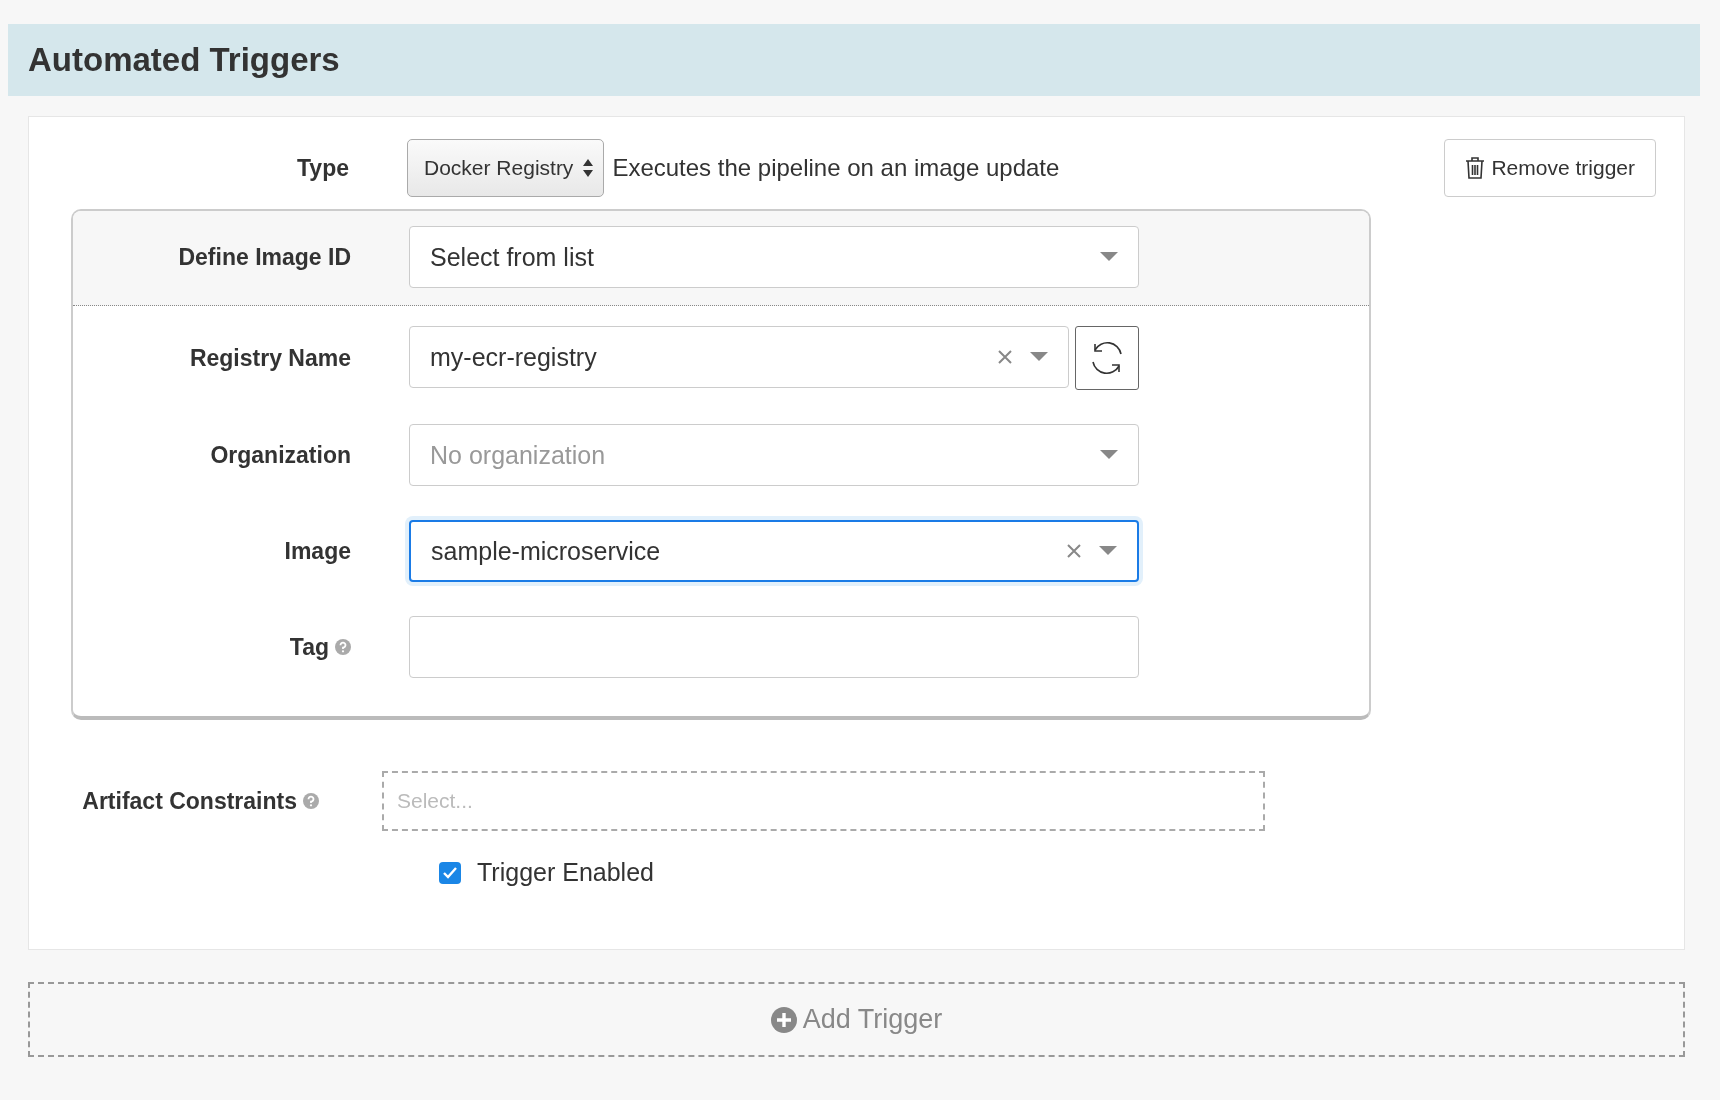  Describe the element at coordinates (739, 357) in the screenshot. I see `select-field: my-ecr-registry` at that location.